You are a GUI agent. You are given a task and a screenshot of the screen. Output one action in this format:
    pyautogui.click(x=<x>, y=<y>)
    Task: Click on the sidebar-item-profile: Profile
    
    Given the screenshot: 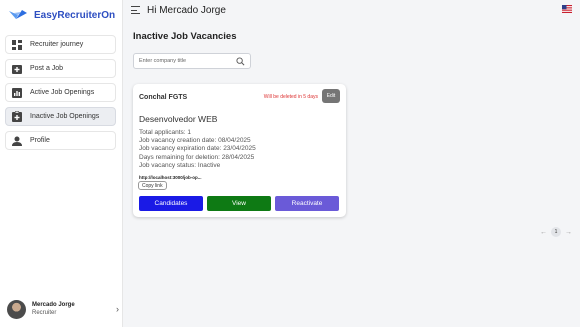 What is the action you would take?
    pyautogui.click(x=60, y=140)
    